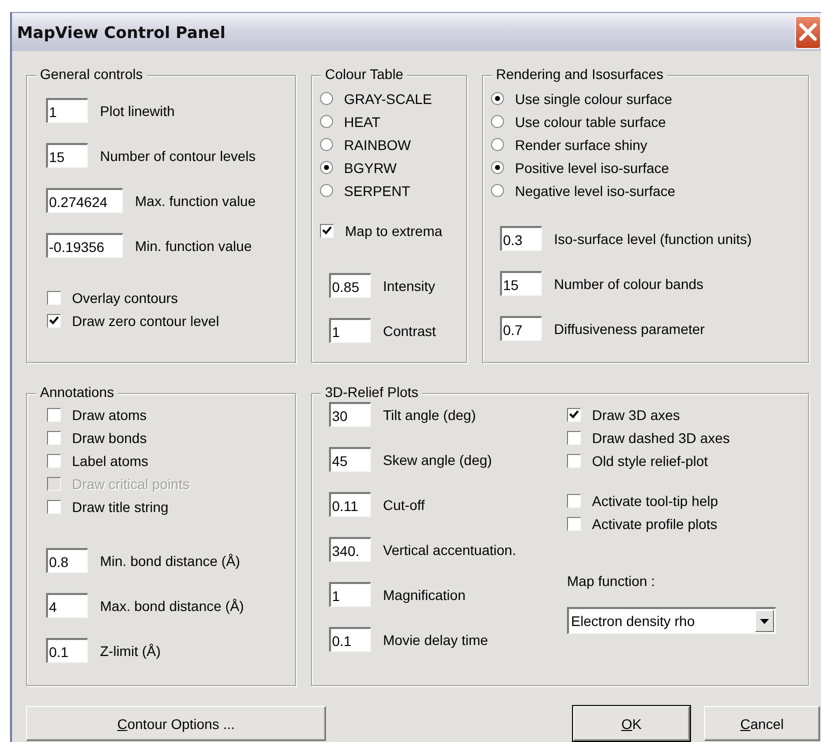 The width and height of the screenshot is (821, 742). What do you see at coordinates (629, 328) in the screenshot?
I see `field-label: Diffusiveness parameter` at bounding box center [629, 328].